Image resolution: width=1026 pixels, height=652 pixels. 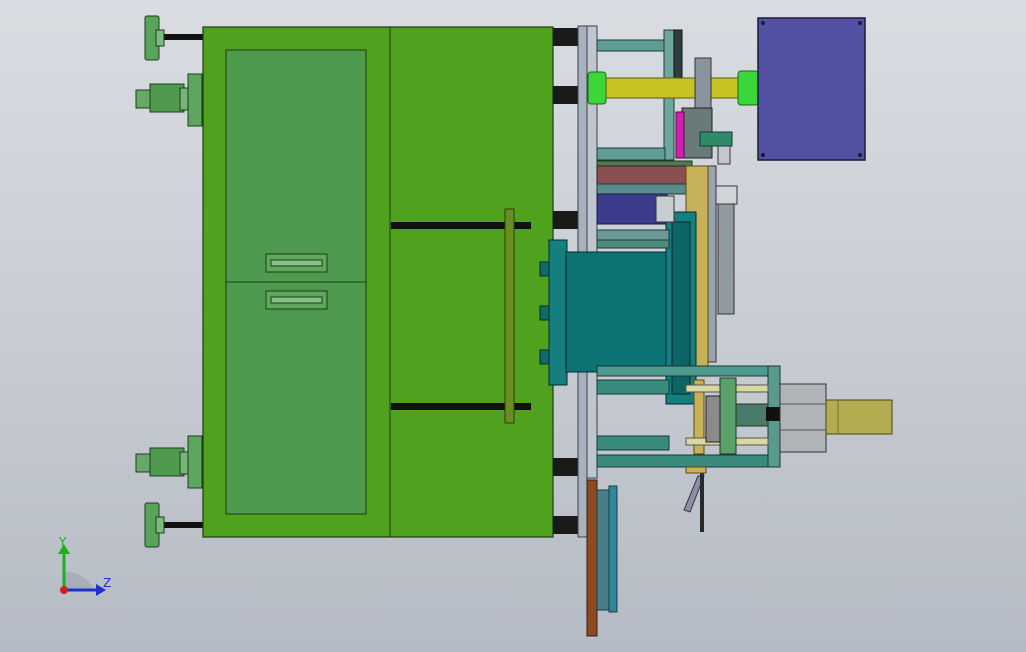 What do you see at coordinates (173, 525) in the screenshot?
I see `leveling-foot-bottom` at bounding box center [173, 525].